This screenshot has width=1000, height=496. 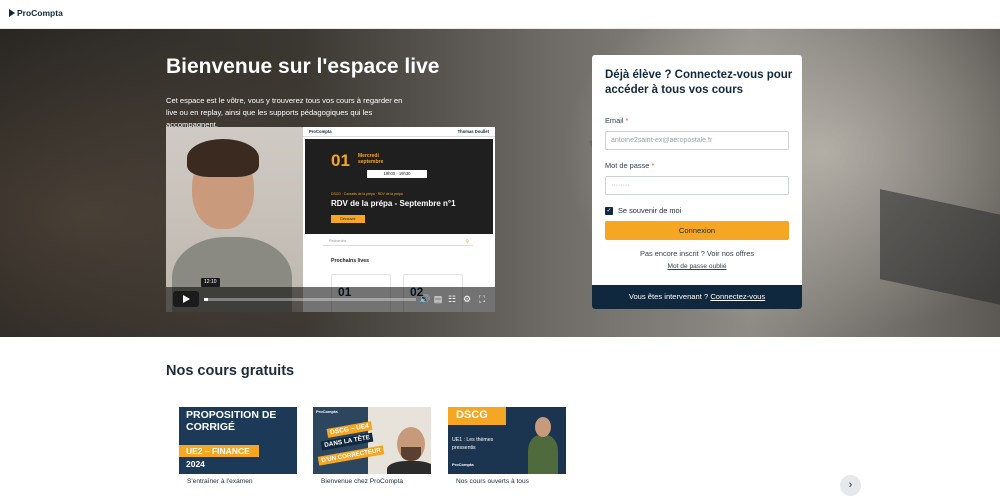 What do you see at coordinates (230, 371) in the screenshot?
I see `free-courses-title: Nos cours gratuits` at bounding box center [230, 371].